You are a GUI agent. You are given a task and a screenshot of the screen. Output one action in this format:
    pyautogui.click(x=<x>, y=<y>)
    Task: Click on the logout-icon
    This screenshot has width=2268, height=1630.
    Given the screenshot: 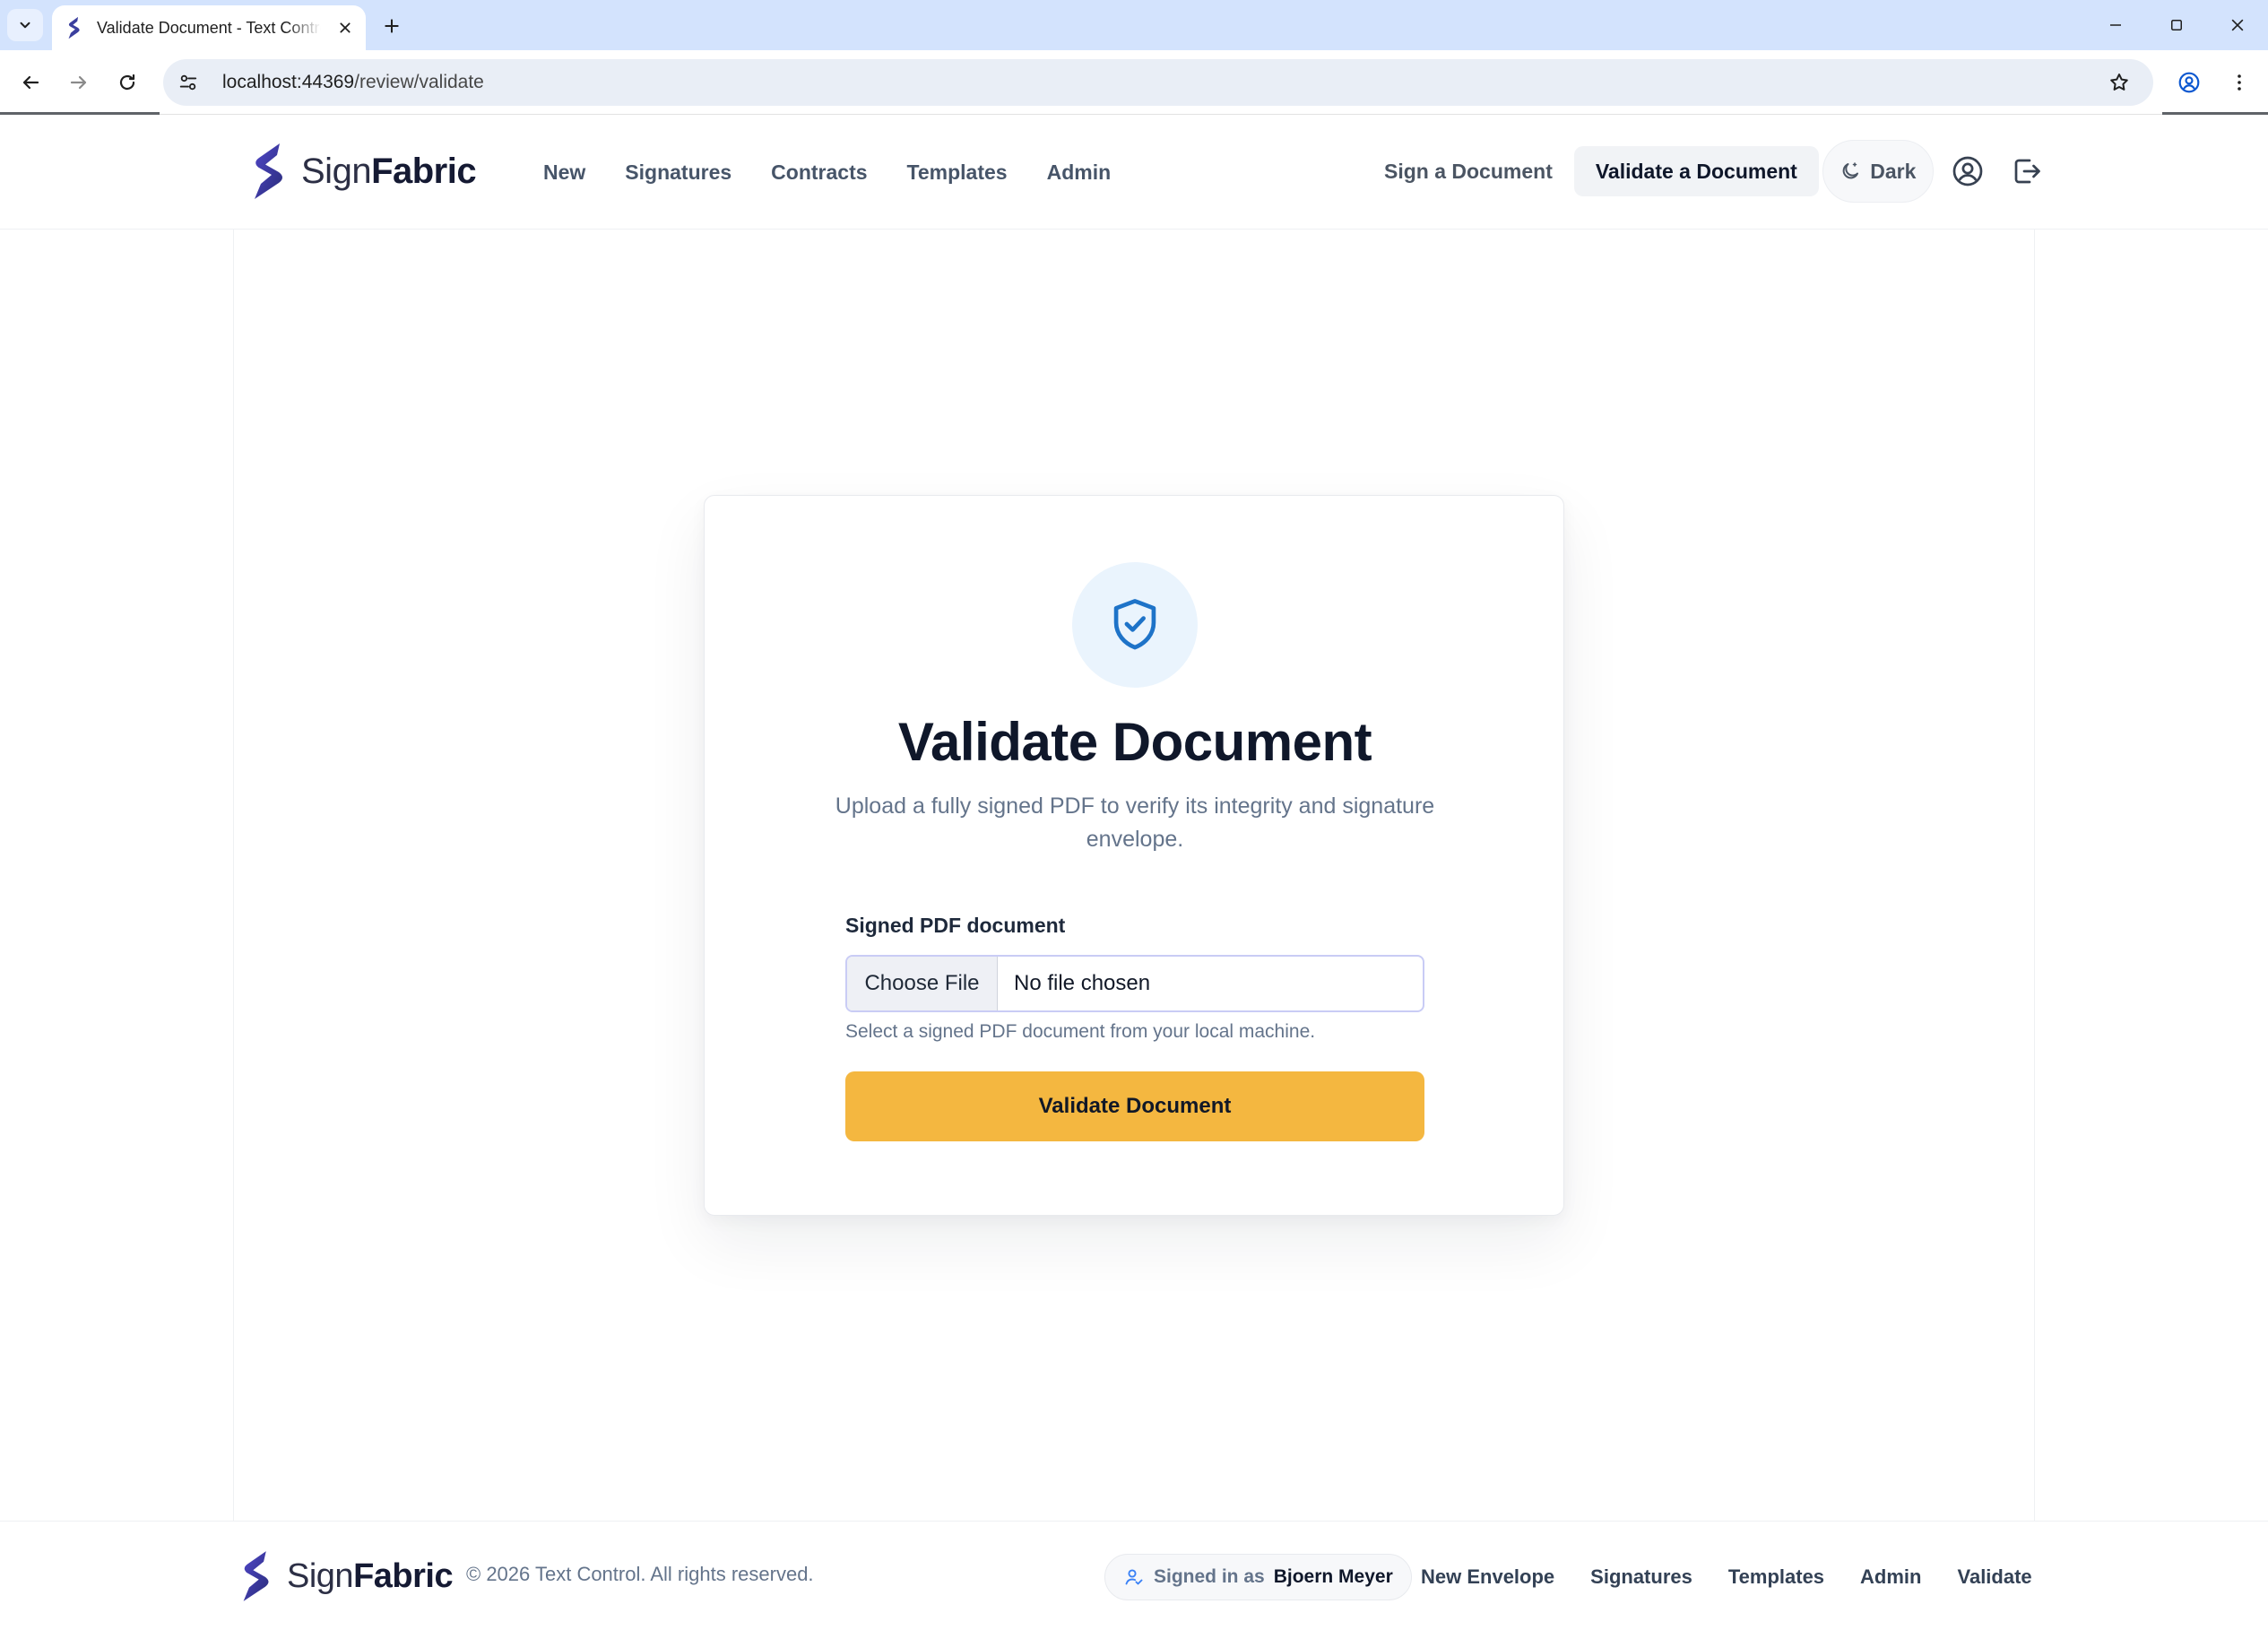 What is the action you would take?
    pyautogui.click(x=2027, y=171)
    